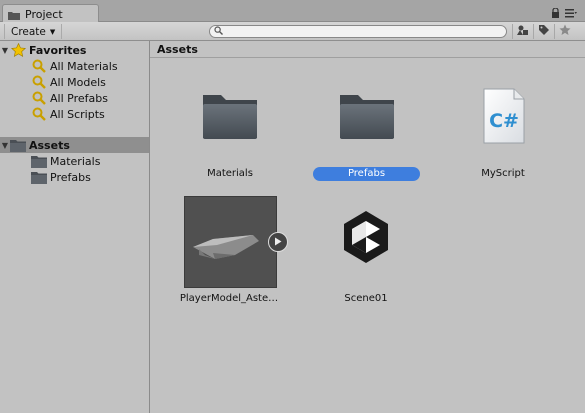  I want to click on favorite-item-all-models: All Models, so click(74, 82).